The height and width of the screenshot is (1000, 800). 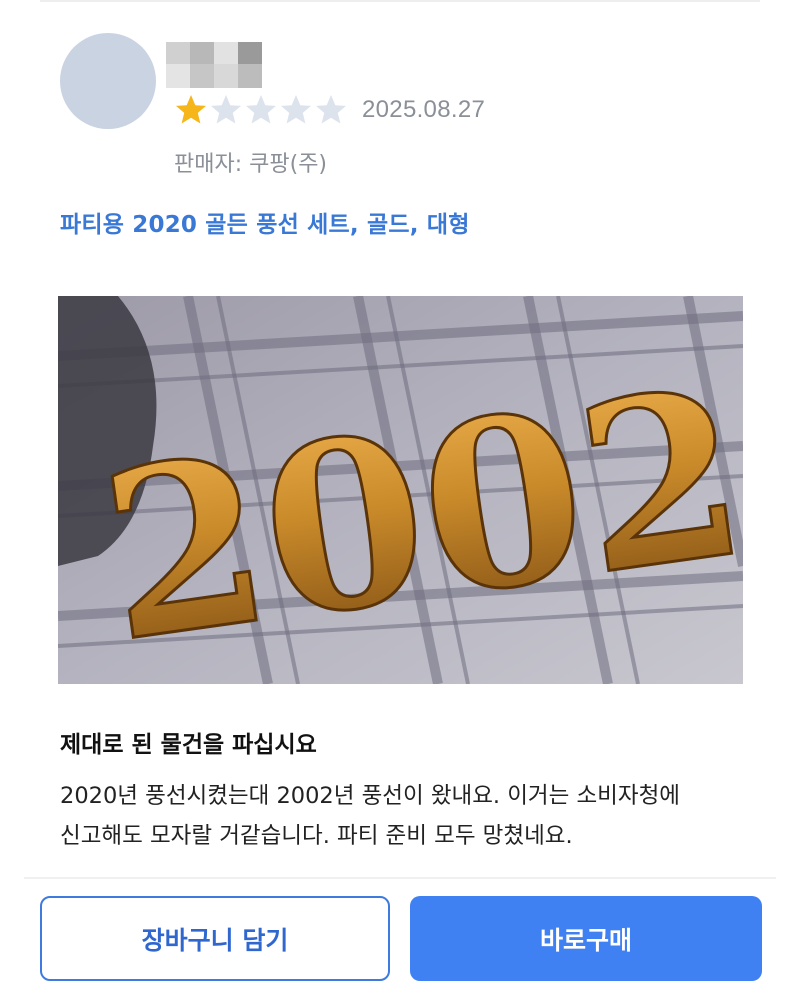 What do you see at coordinates (214, 66) in the screenshot?
I see `username-blurred` at bounding box center [214, 66].